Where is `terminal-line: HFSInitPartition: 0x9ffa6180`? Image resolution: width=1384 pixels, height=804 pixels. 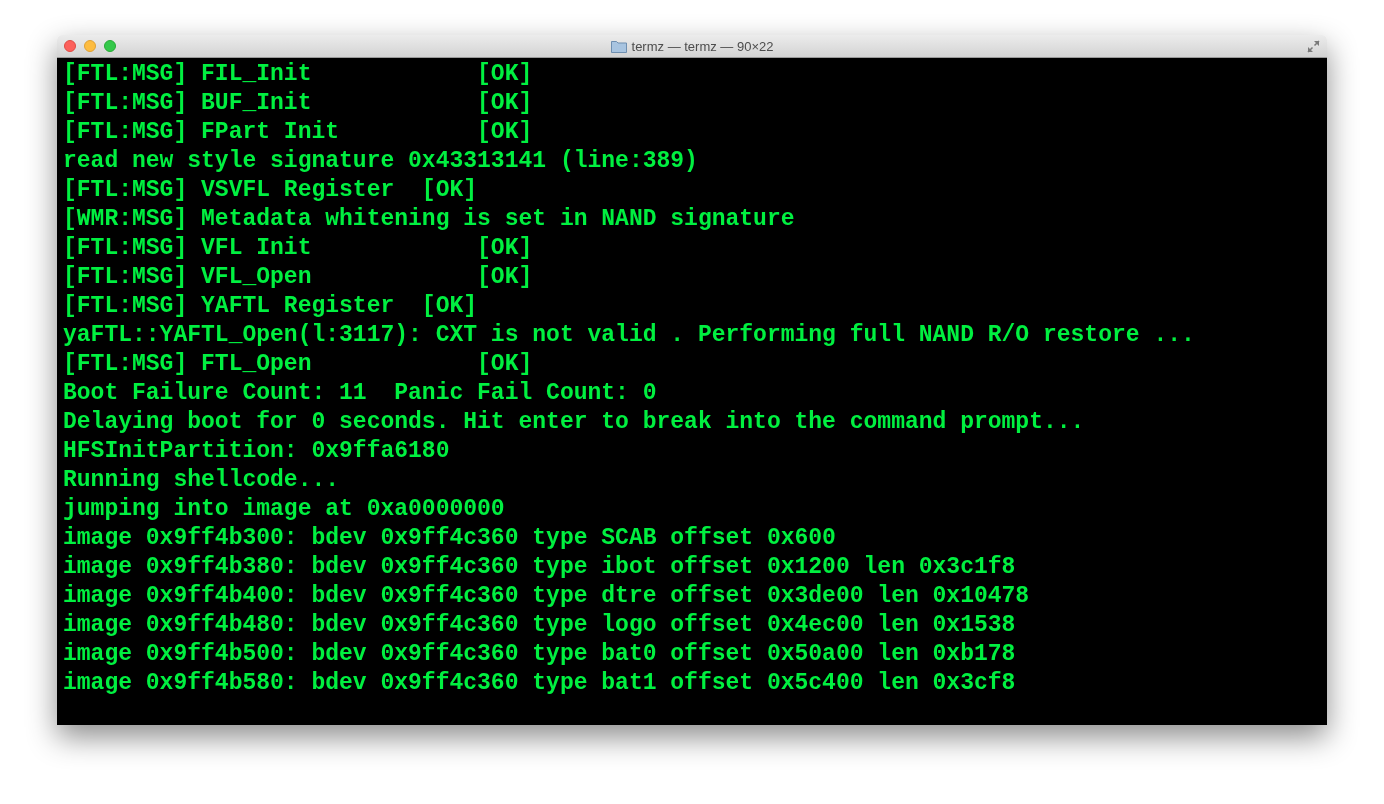 terminal-line: HFSInitPartition: 0x9ffa6180 is located at coordinates (257, 451).